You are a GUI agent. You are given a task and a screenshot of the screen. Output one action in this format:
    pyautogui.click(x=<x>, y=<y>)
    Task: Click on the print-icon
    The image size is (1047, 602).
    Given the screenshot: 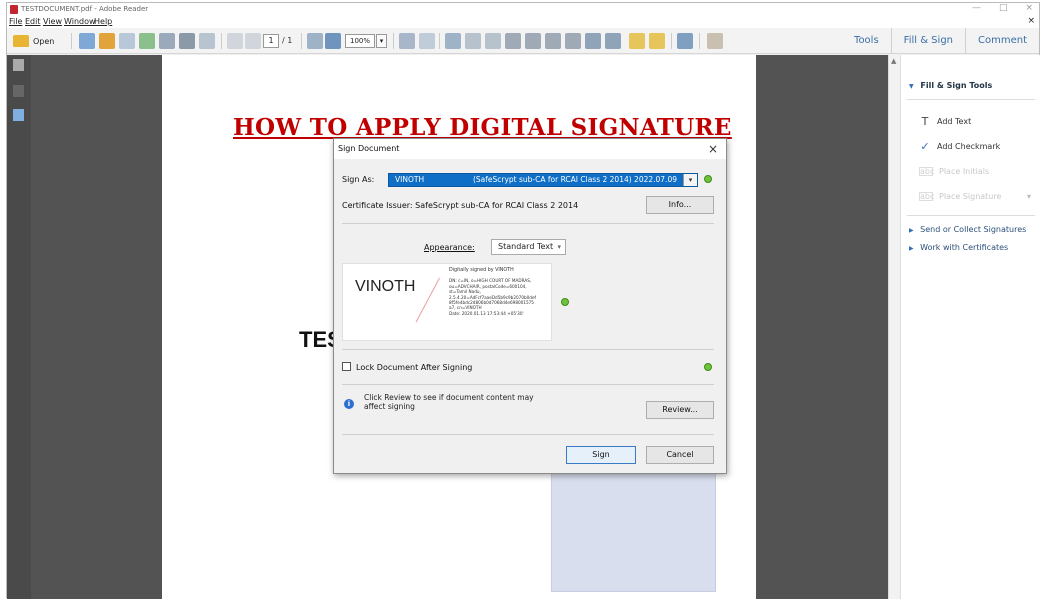 What is the action you would take?
    pyautogui.click(x=187, y=41)
    